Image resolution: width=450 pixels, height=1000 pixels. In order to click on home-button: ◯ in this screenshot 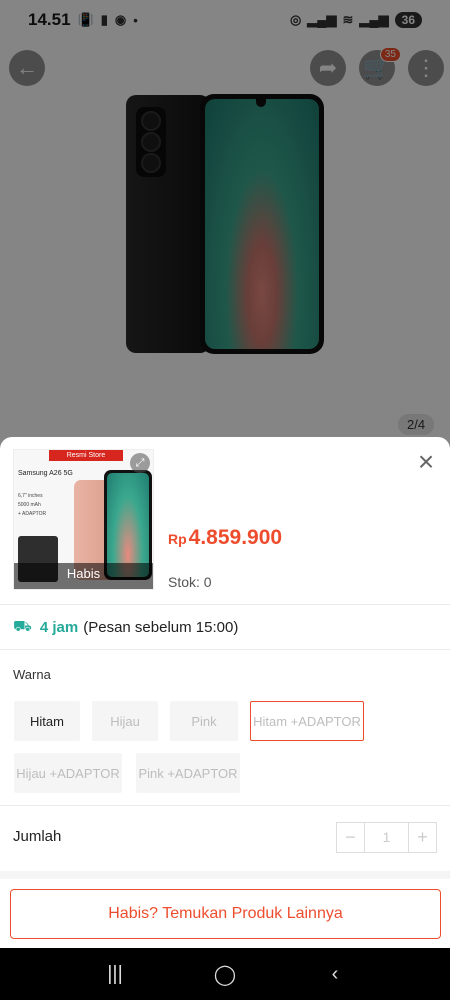, I will do `click(225, 974)`.